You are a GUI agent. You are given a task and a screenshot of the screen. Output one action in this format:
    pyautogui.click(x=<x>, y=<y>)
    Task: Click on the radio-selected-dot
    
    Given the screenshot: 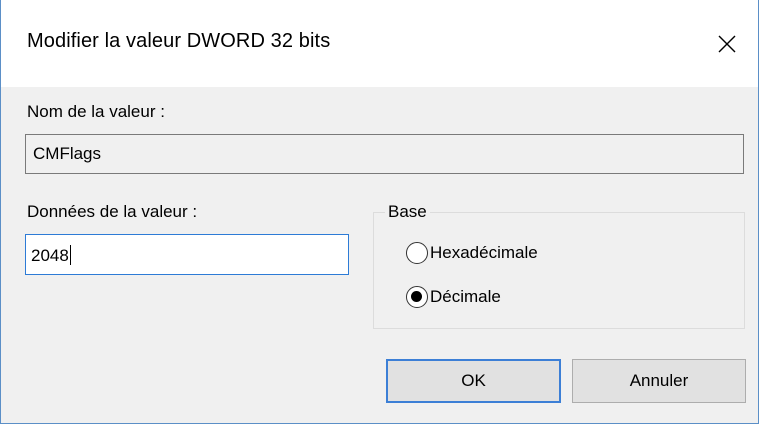 What is the action you would take?
    pyautogui.click(x=416, y=296)
    